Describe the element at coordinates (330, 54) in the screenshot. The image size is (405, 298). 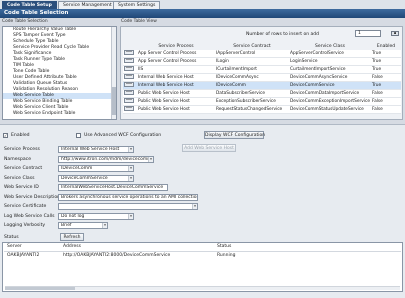
I see `table-cell: AppServerControlService` at that location.